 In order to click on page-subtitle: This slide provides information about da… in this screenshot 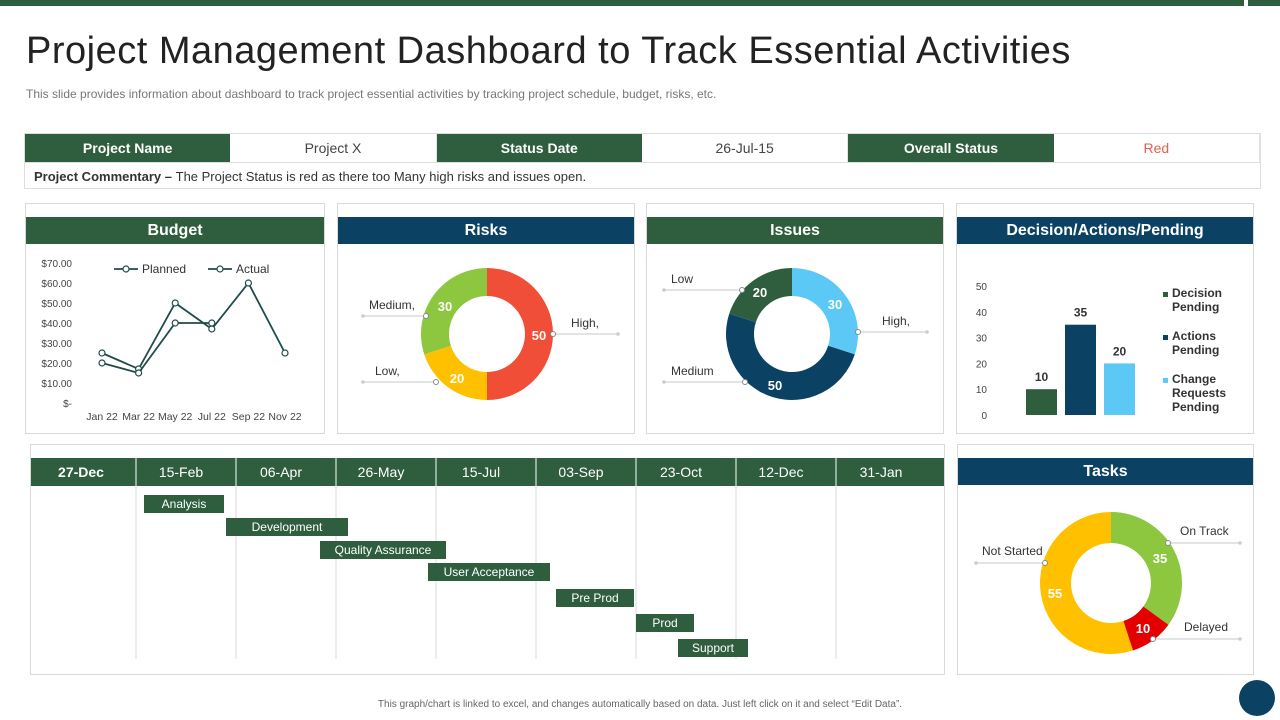, I will do `click(371, 94)`.